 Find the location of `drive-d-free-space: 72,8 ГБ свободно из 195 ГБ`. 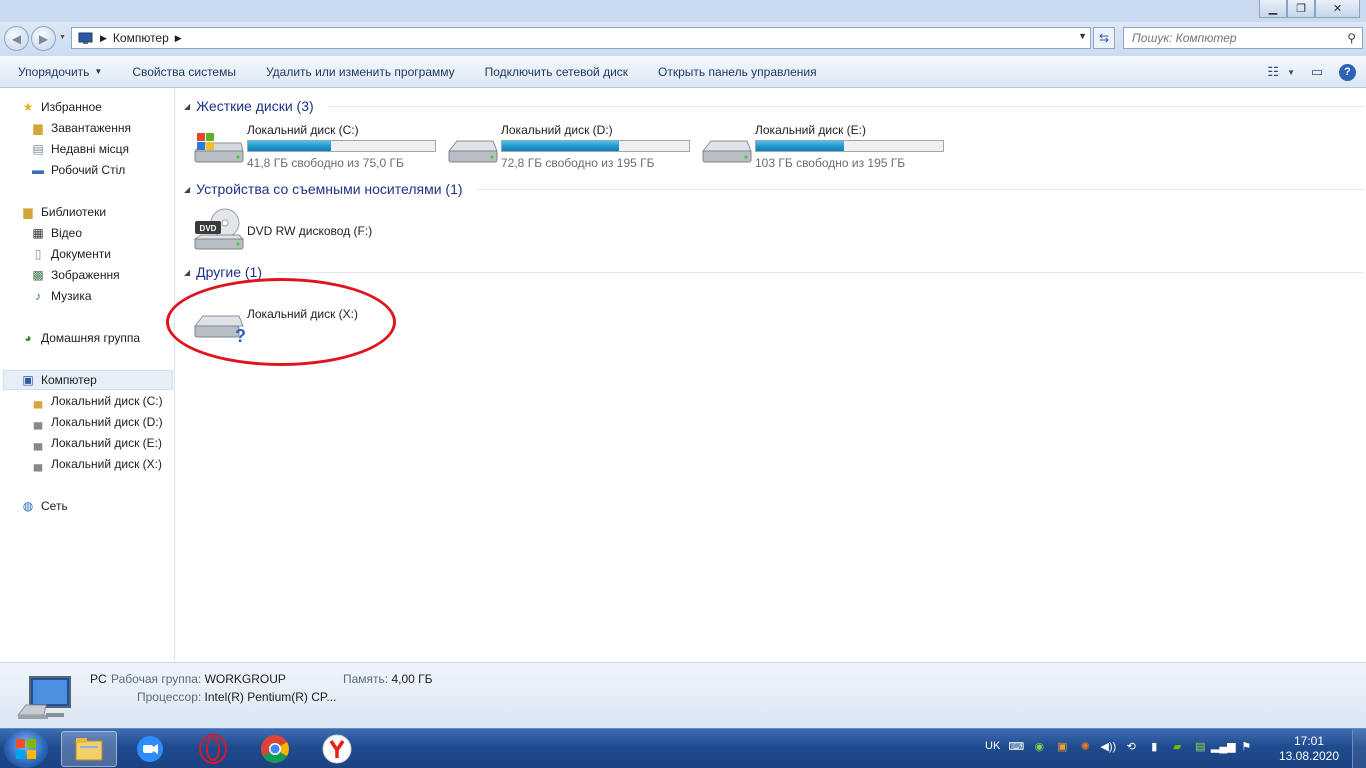

drive-d-free-space: 72,8 ГБ свободно из 195 ГБ is located at coordinates (578, 163).